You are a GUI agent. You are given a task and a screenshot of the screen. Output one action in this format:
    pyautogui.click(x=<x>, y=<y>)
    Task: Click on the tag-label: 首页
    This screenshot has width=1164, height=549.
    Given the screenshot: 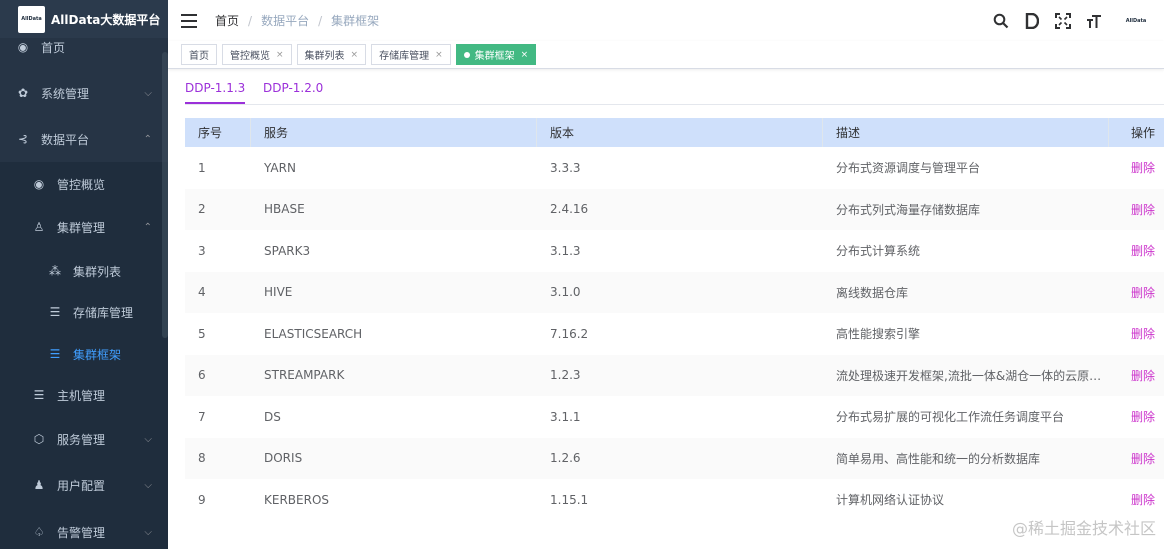 What is the action you would take?
    pyautogui.click(x=199, y=56)
    